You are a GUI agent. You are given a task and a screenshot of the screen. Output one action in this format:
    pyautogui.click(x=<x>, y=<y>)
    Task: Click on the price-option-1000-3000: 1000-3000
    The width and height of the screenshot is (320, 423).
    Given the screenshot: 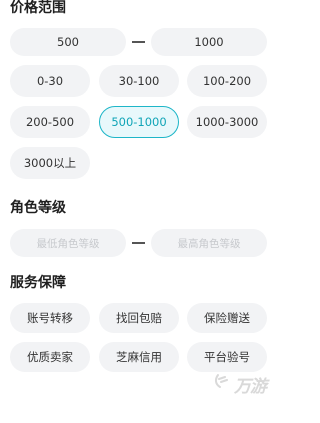 What is the action you would take?
    pyautogui.click(x=227, y=122)
    